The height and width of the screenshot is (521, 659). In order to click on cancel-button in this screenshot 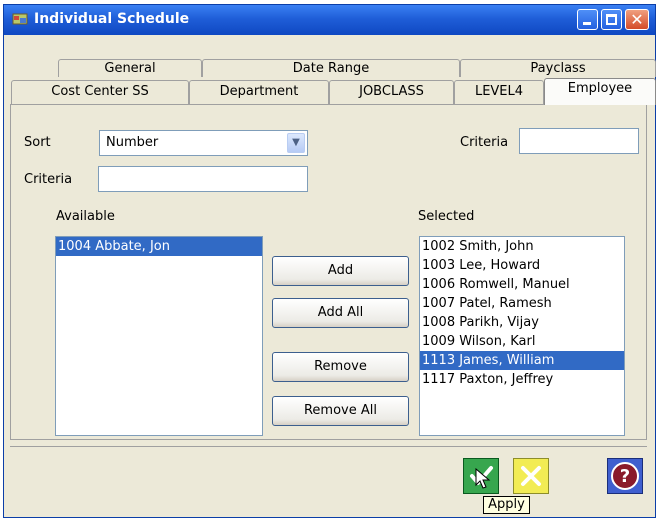, I will do `click(531, 476)`.